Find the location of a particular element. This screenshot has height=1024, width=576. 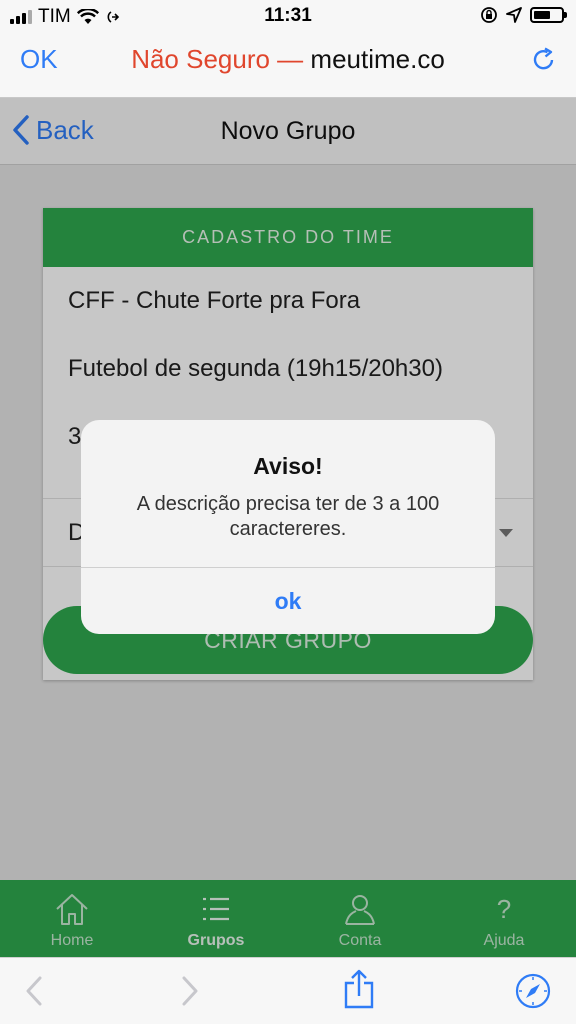

url-host: meutime.co is located at coordinates (377, 59).